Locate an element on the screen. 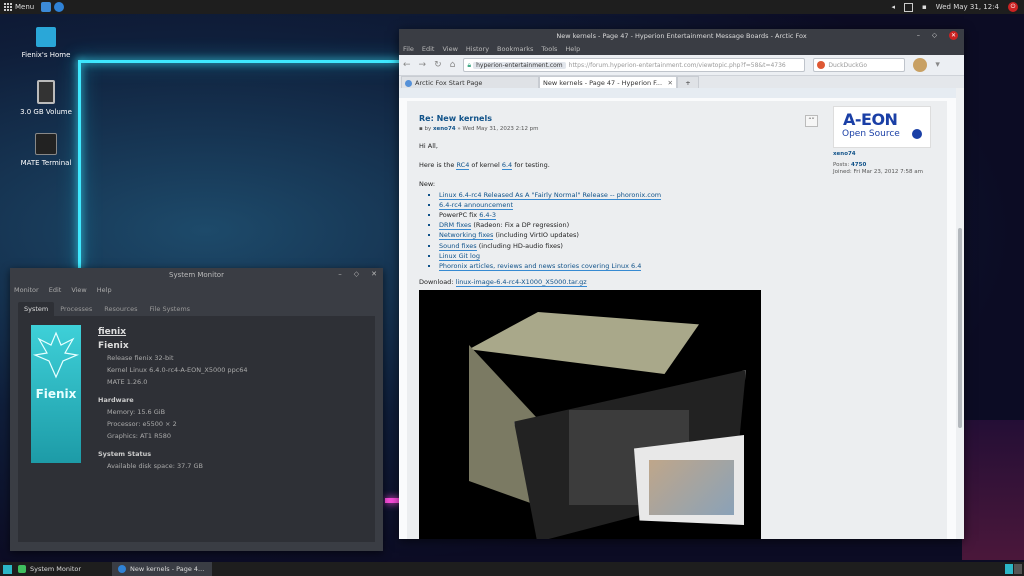 This screenshot has height=576, width=1024. item-link: DRM fixes is located at coordinates (455, 226).